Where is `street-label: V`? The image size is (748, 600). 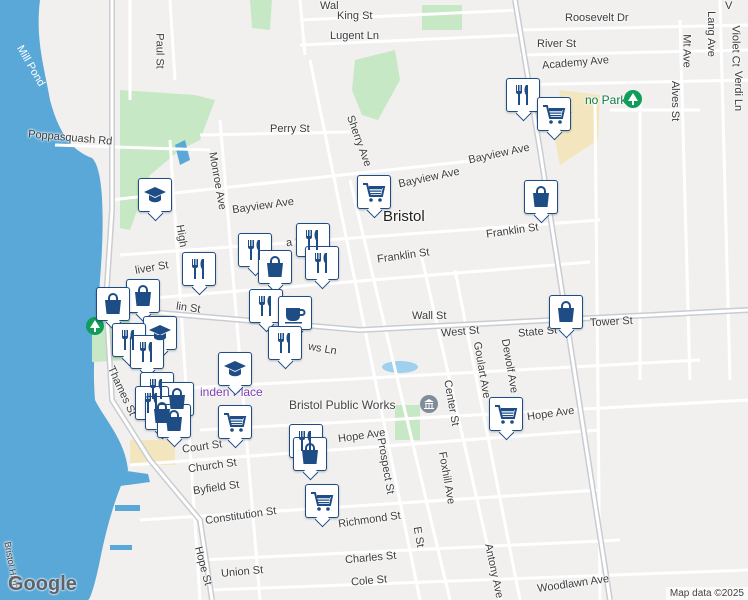 street-label: V is located at coordinates (729, 6).